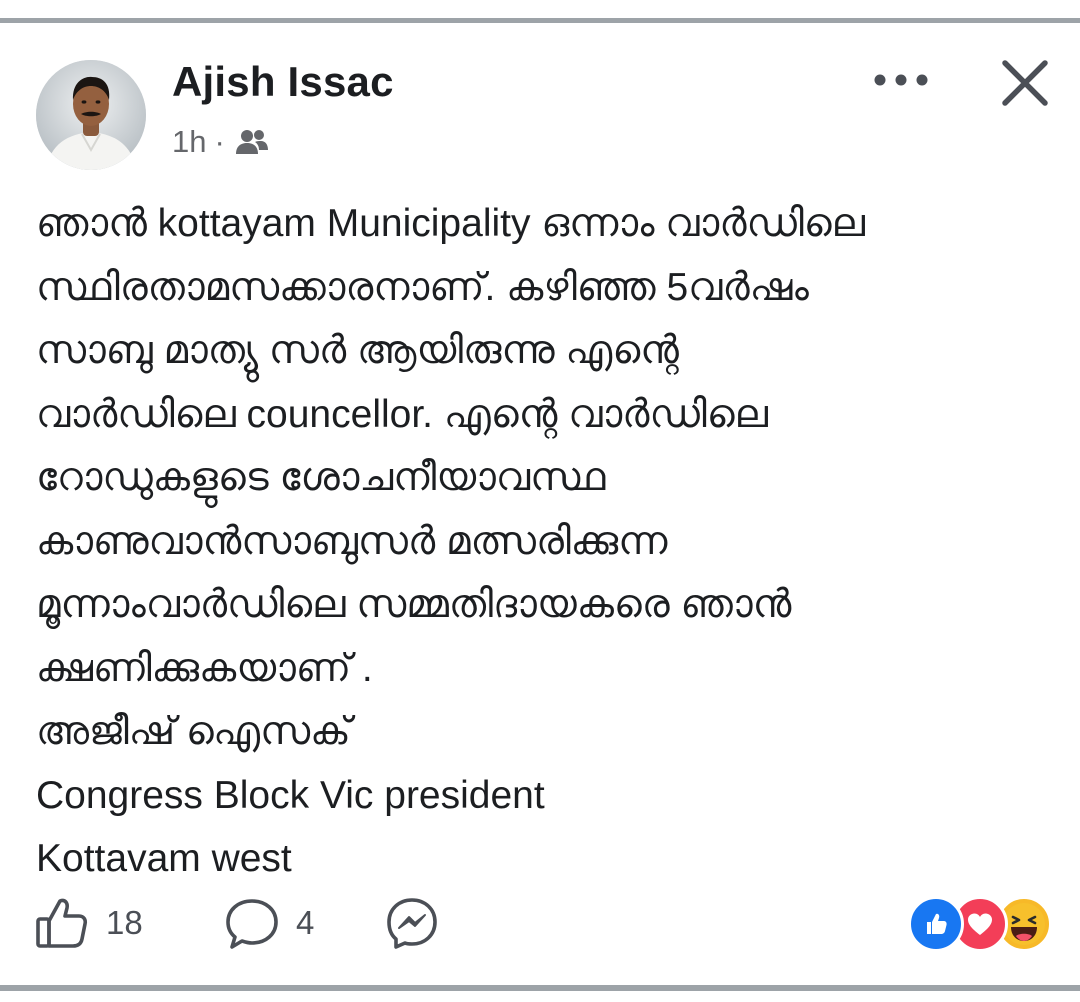 The width and height of the screenshot is (1080, 1002). I want to click on close-button, so click(1025, 83).